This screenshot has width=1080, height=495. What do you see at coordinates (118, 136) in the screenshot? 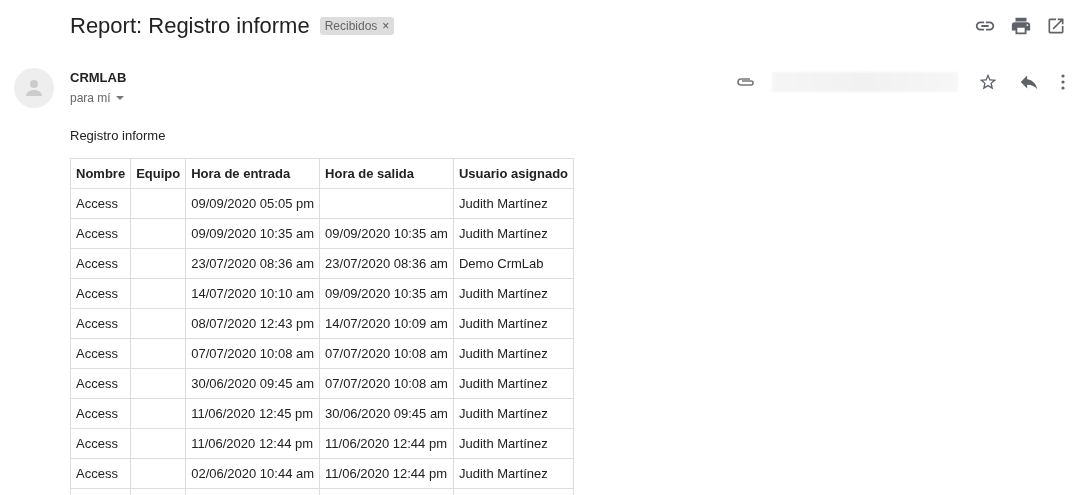
I see `body-text: Registro informe` at bounding box center [118, 136].